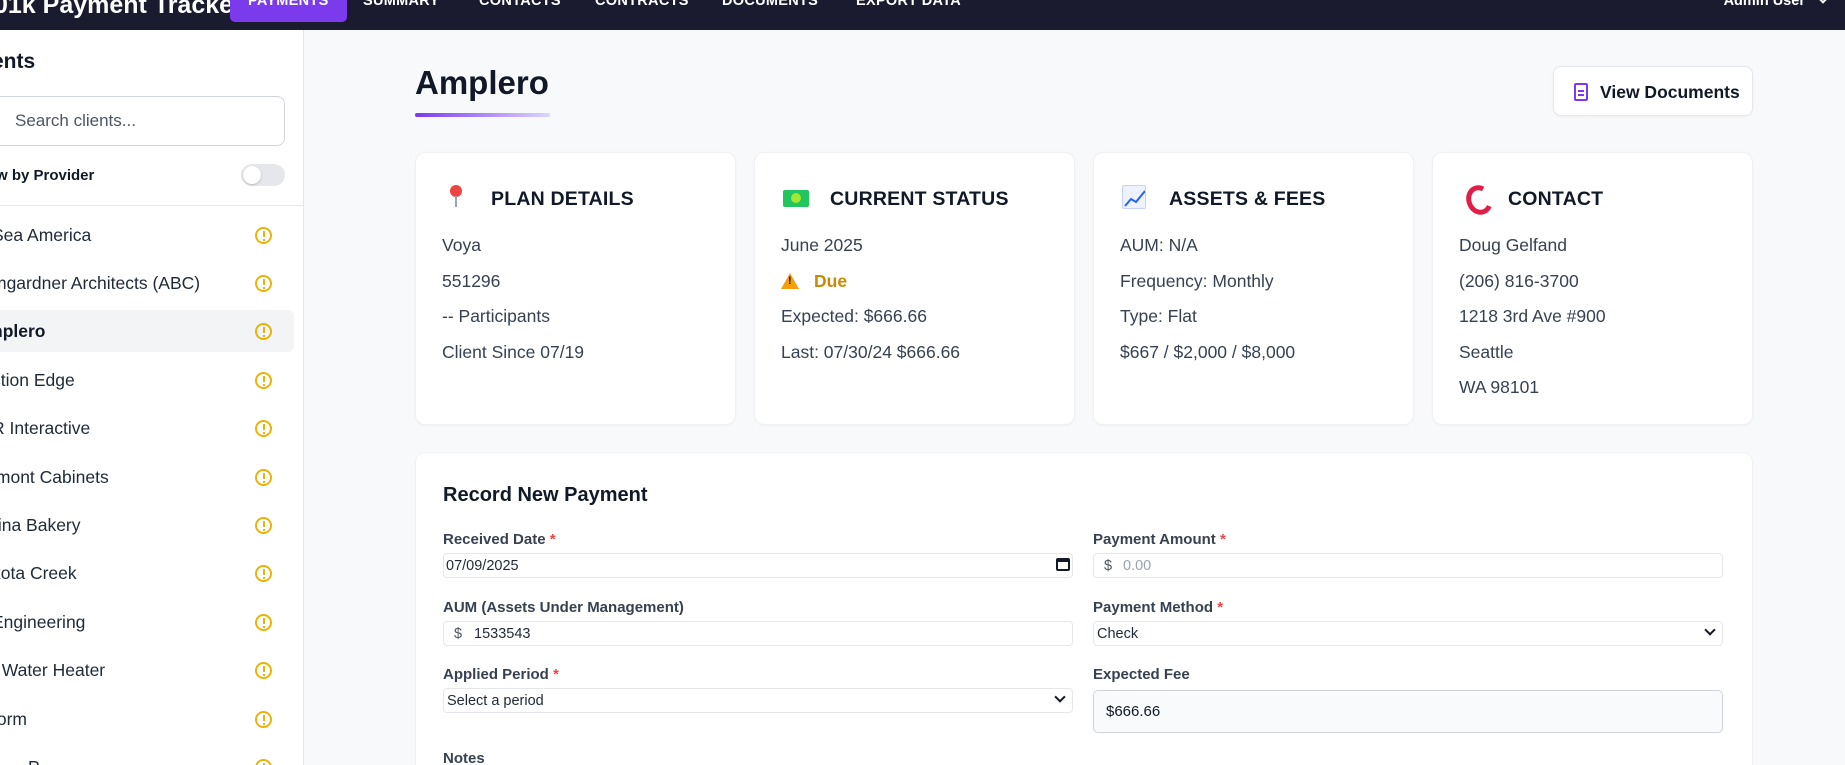 The width and height of the screenshot is (1845, 765). What do you see at coordinates (1134, 197) in the screenshot?
I see `chart-icon` at bounding box center [1134, 197].